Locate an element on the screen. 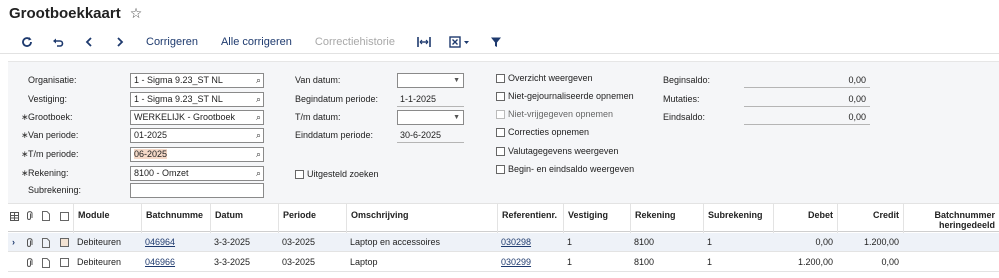 The width and height of the screenshot is (999, 278). cell-referentienr: 030299 is located at coordinates (530, 262).